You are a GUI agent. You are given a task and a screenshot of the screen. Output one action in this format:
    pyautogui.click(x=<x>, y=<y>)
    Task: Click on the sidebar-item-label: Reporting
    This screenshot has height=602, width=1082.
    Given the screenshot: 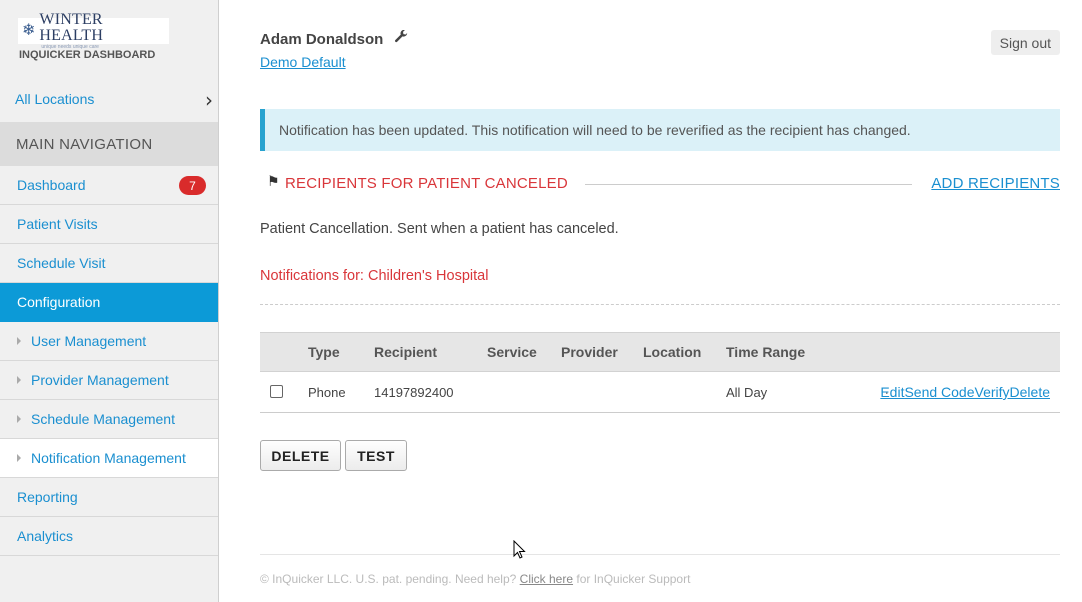 What is the action you would take?
    pyautogui.click(x=47, y=497)
    